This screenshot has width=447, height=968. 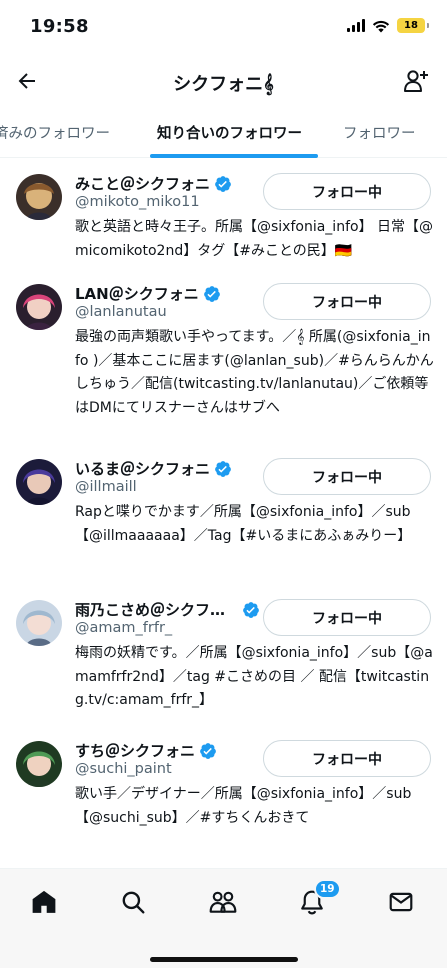 I want to click on nav-communities, so click(x=223, y=902).